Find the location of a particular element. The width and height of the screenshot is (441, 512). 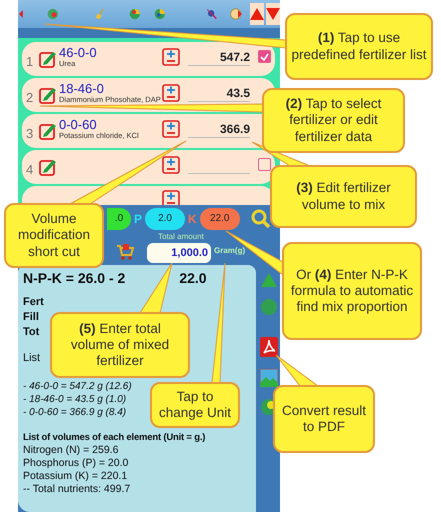

callout: (1) Tap to use predefined fertilizer list is located at coordinates (359, 46).